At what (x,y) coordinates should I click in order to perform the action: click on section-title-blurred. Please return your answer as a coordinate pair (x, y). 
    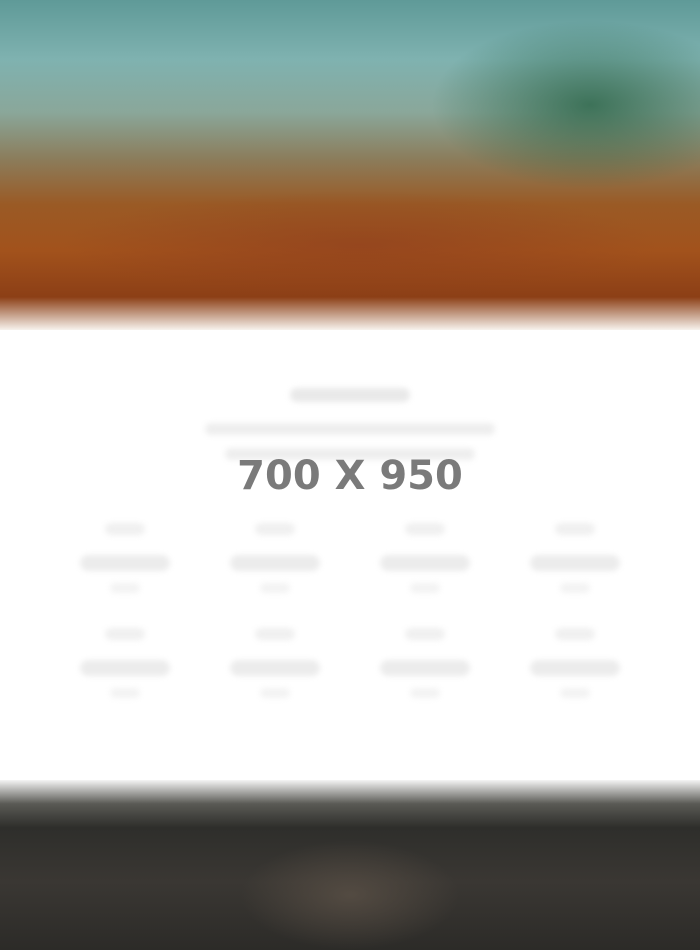
    Looking at the image, I should click on (350, 395).